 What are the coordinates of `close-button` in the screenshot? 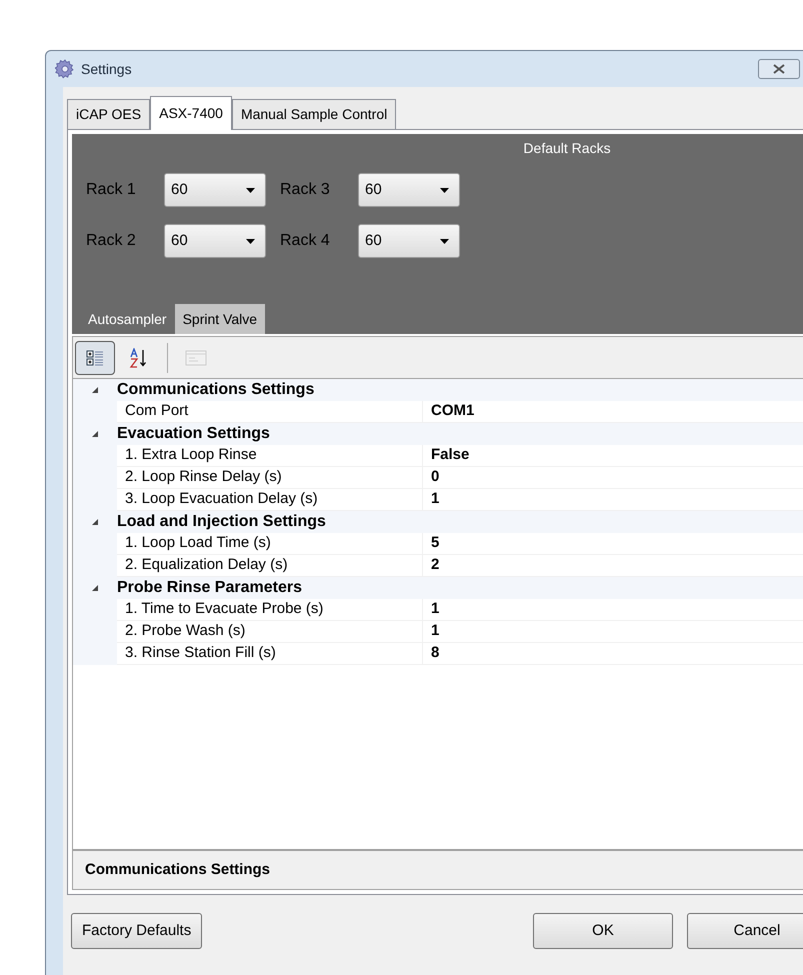 It's located at (779, 69).